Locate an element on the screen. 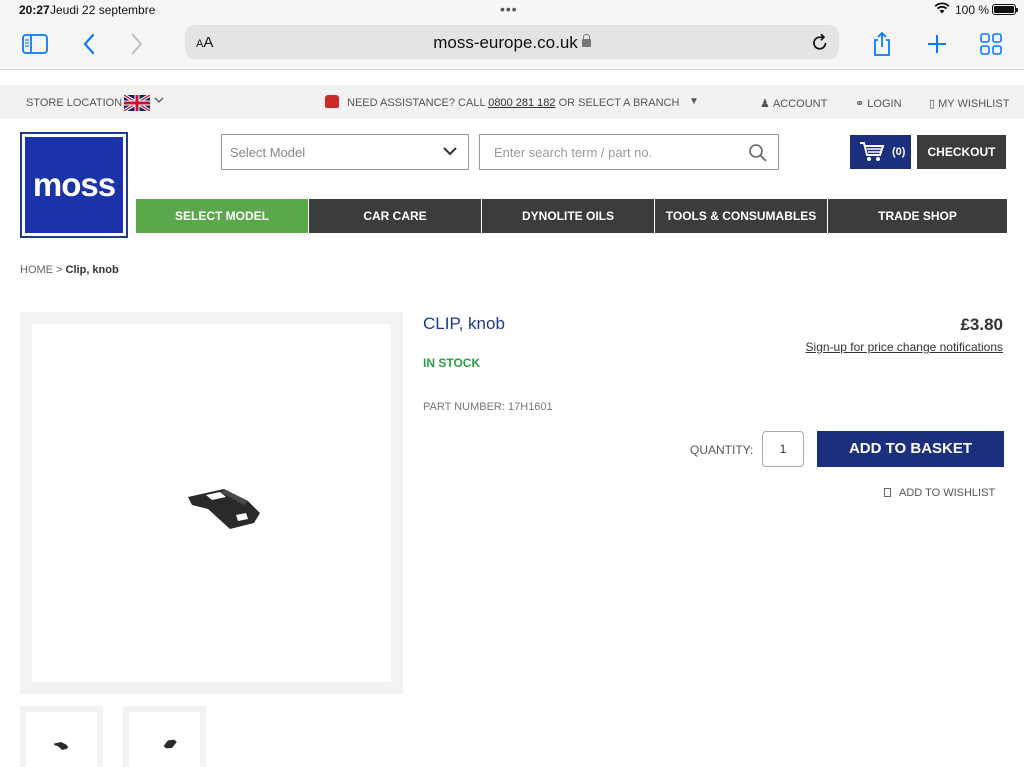  wishlist-link: ▯ MY WISHLIST is located at coordinates (969, 103).